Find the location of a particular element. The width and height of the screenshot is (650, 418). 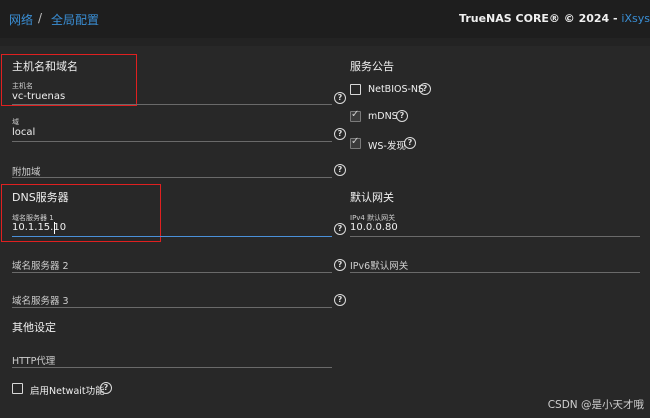

ipv4-gateway-input: 10.0.0.80 is located at coordinates (374, 227).